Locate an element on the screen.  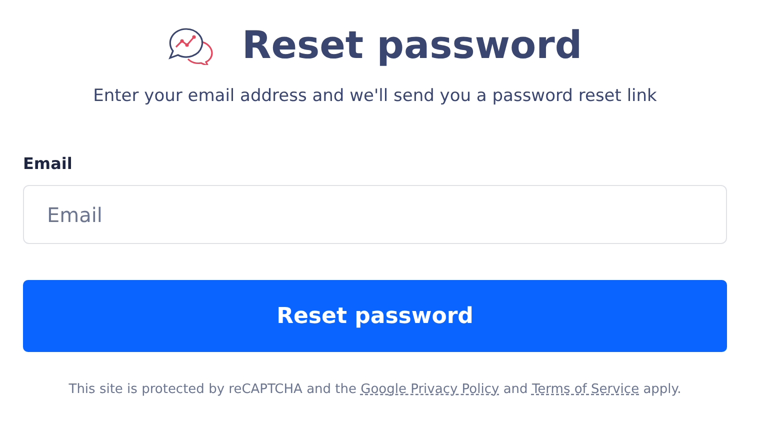
page-title: Reset password is located at coordinates (412, 45).